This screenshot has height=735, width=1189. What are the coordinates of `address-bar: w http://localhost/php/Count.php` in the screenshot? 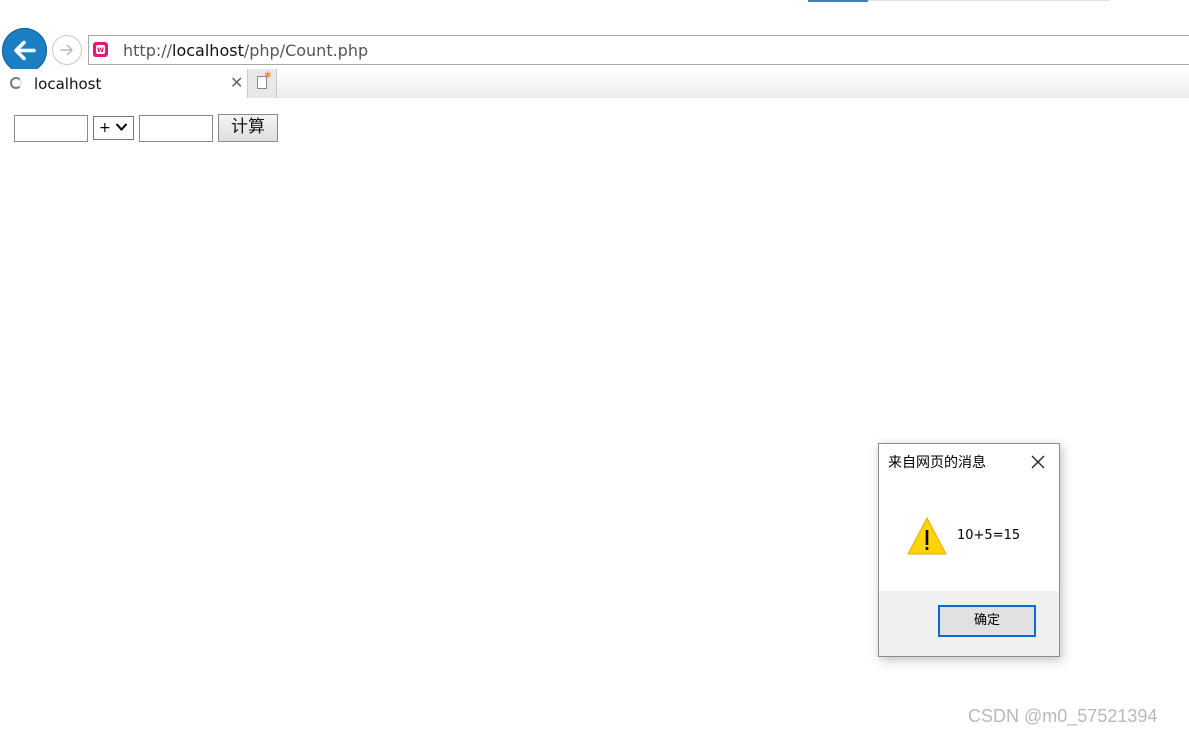 It's located at (638, 50).